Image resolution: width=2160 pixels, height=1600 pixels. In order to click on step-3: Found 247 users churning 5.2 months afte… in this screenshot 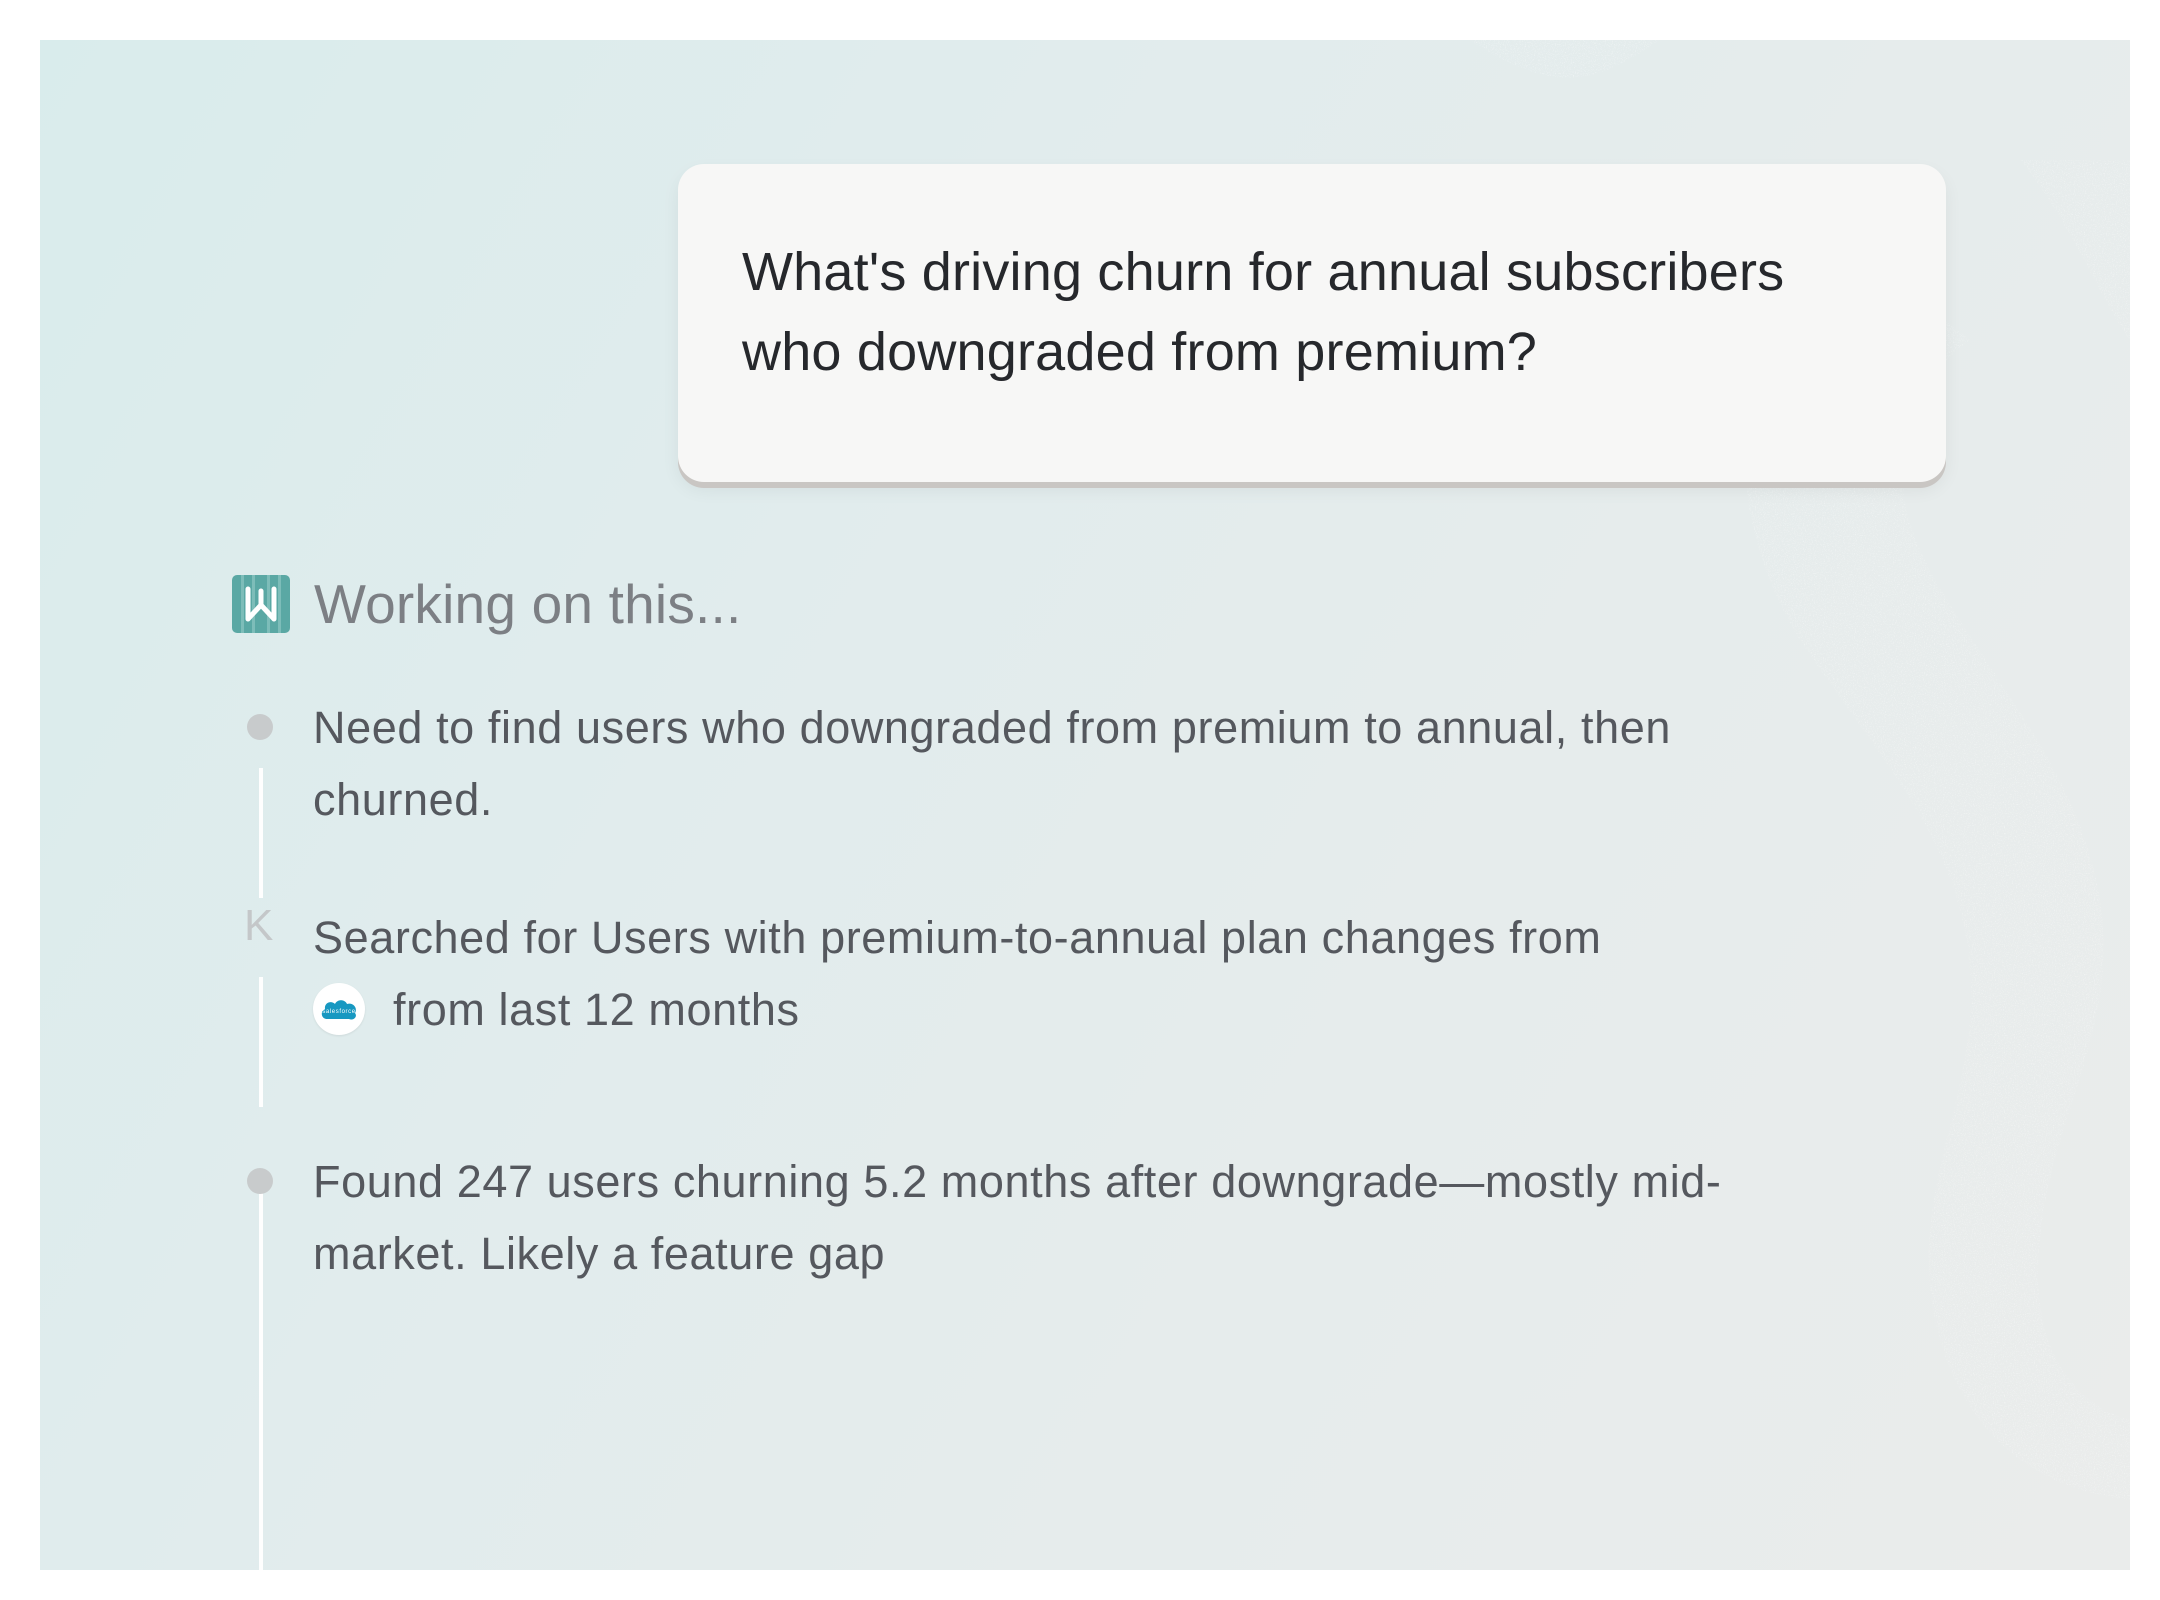, I will do `click(1017, 1218)`.